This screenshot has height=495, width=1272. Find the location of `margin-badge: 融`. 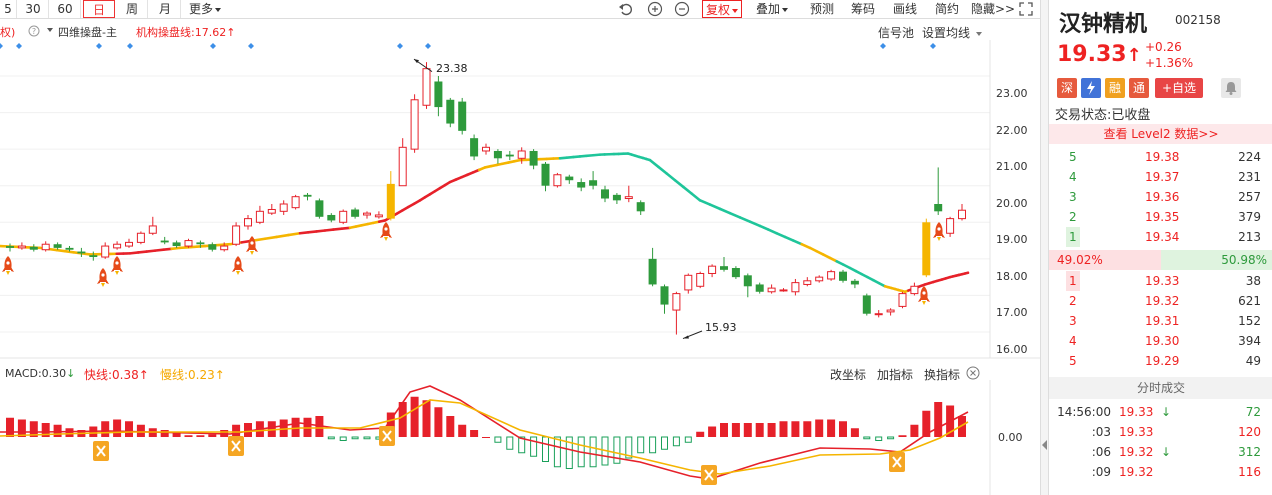

margin-badge: 融 is located at coordinates (1115, 88).